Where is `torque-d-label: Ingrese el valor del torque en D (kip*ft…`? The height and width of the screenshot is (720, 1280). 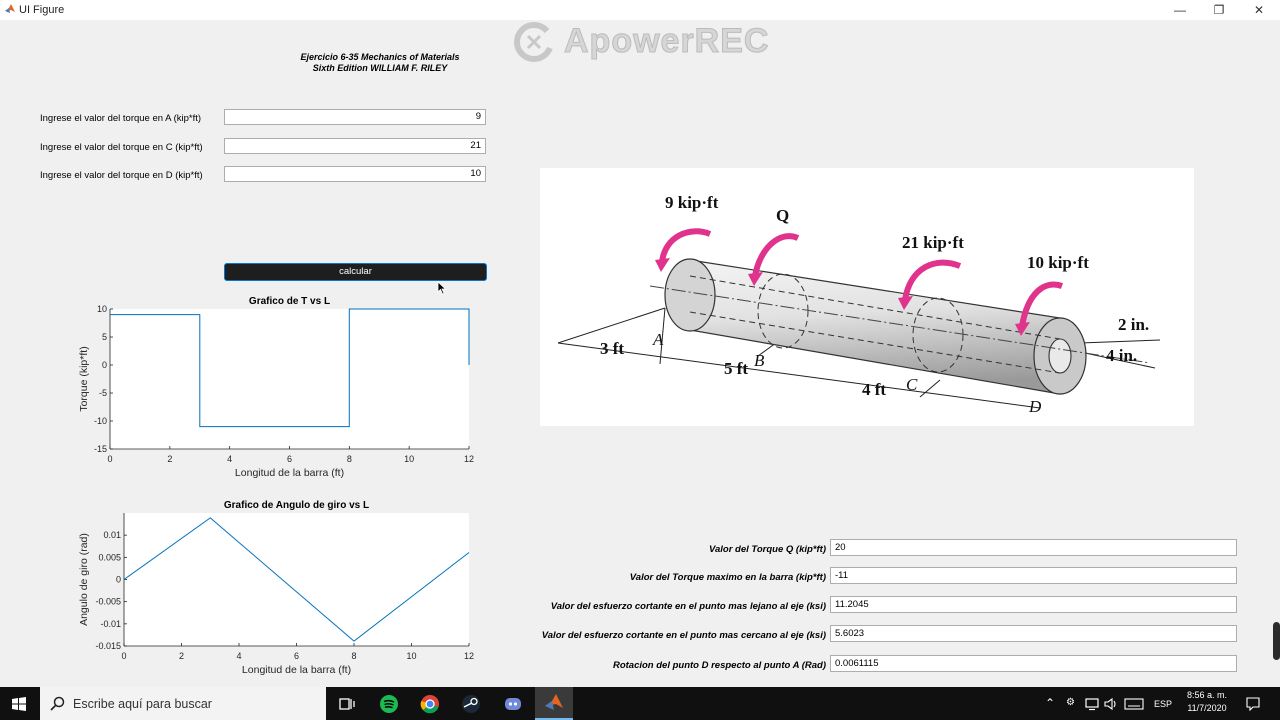
torque-d-label: Ingrese el valor del torque en D (kip*ft… is located at coordinates (121, 175).